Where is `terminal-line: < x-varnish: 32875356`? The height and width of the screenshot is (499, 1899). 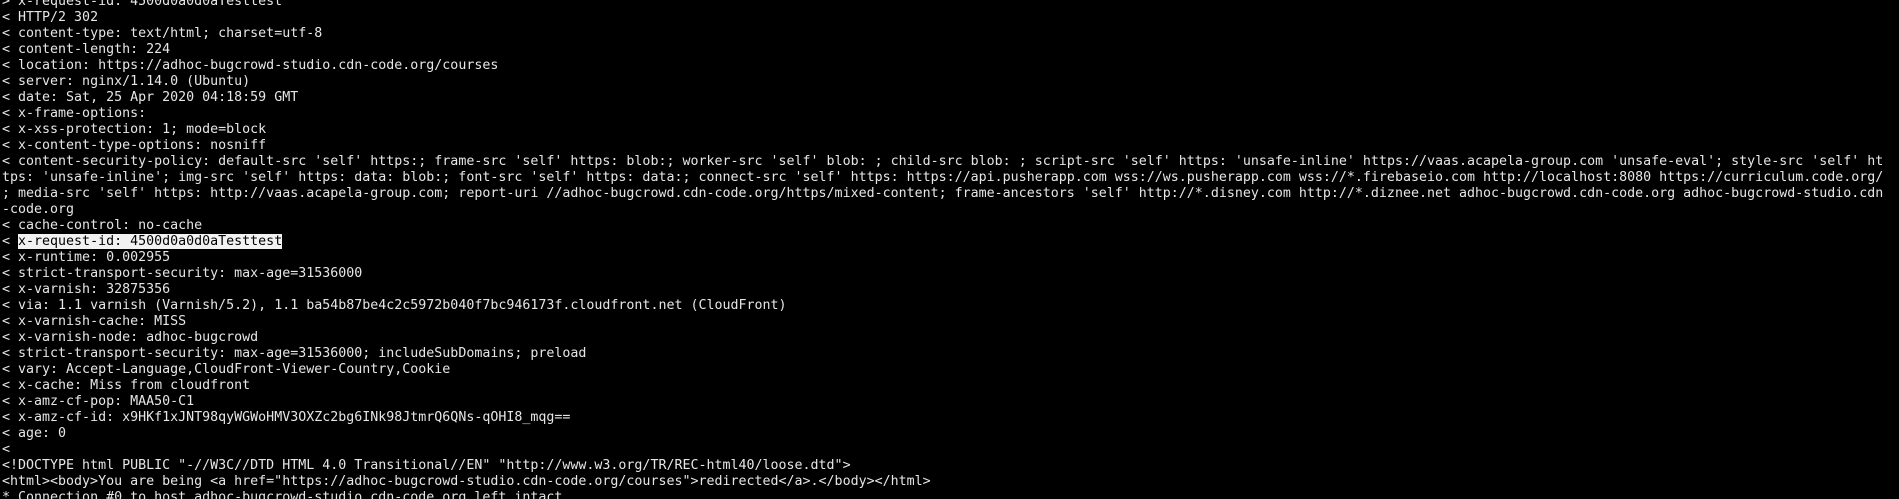
terminal-line: < x-varnish: 32875356 is located at coordinates (942, 290).